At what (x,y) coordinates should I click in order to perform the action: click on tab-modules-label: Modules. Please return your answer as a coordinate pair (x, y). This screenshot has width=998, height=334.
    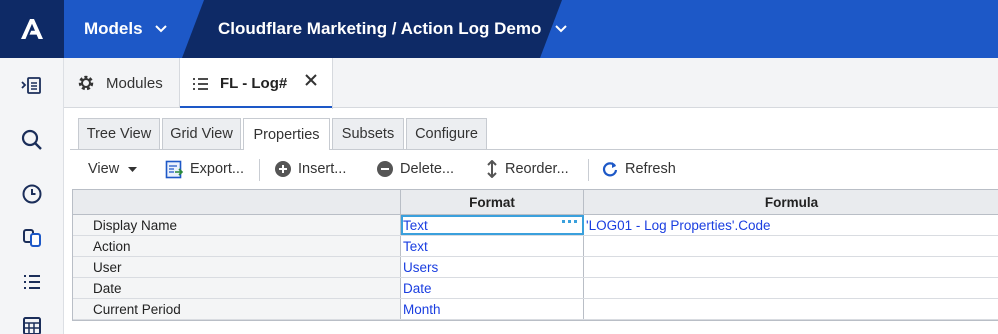
    Looking at the image, I should click on (134, 83).